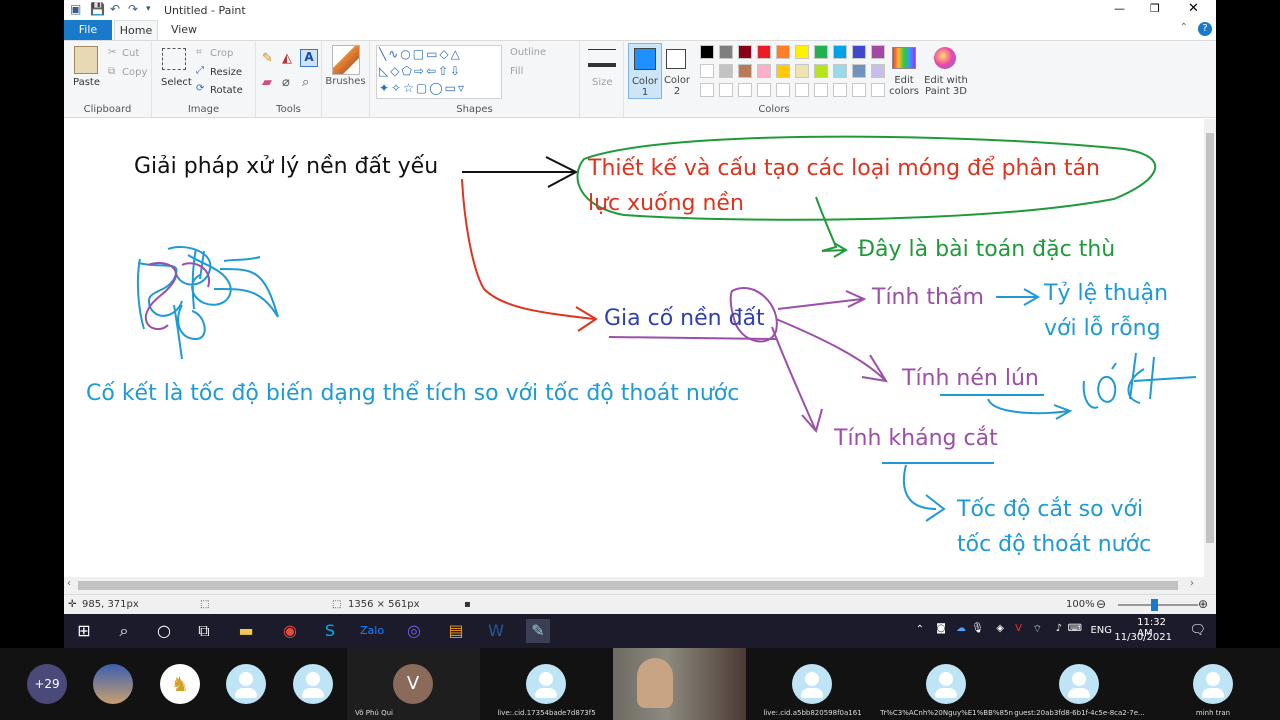 The height and width of the screenshot is (720, 1280). Describe the element at coordinates (414, 631) in the screenshot. I see `viber-icon: ◎` at that location.